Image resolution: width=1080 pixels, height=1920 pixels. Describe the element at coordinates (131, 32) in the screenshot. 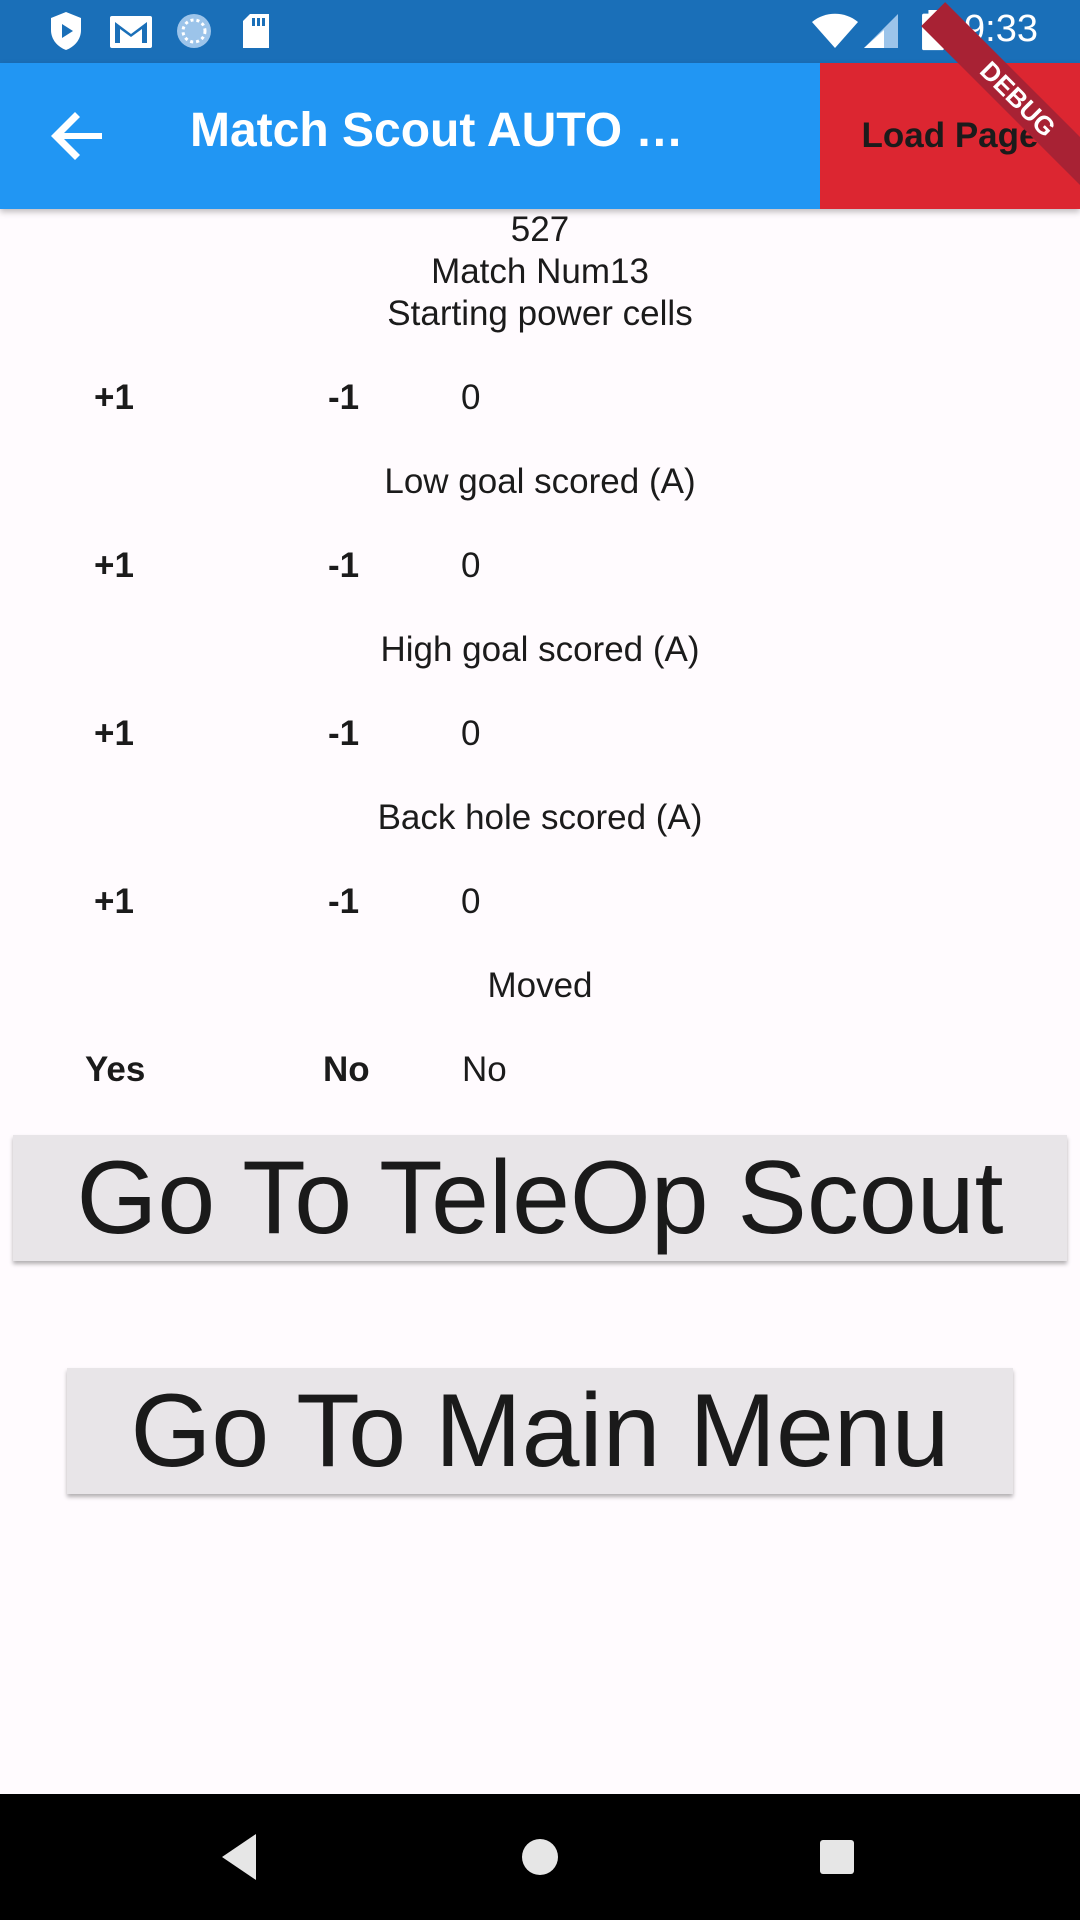

I see `gmail-icon` at that location.